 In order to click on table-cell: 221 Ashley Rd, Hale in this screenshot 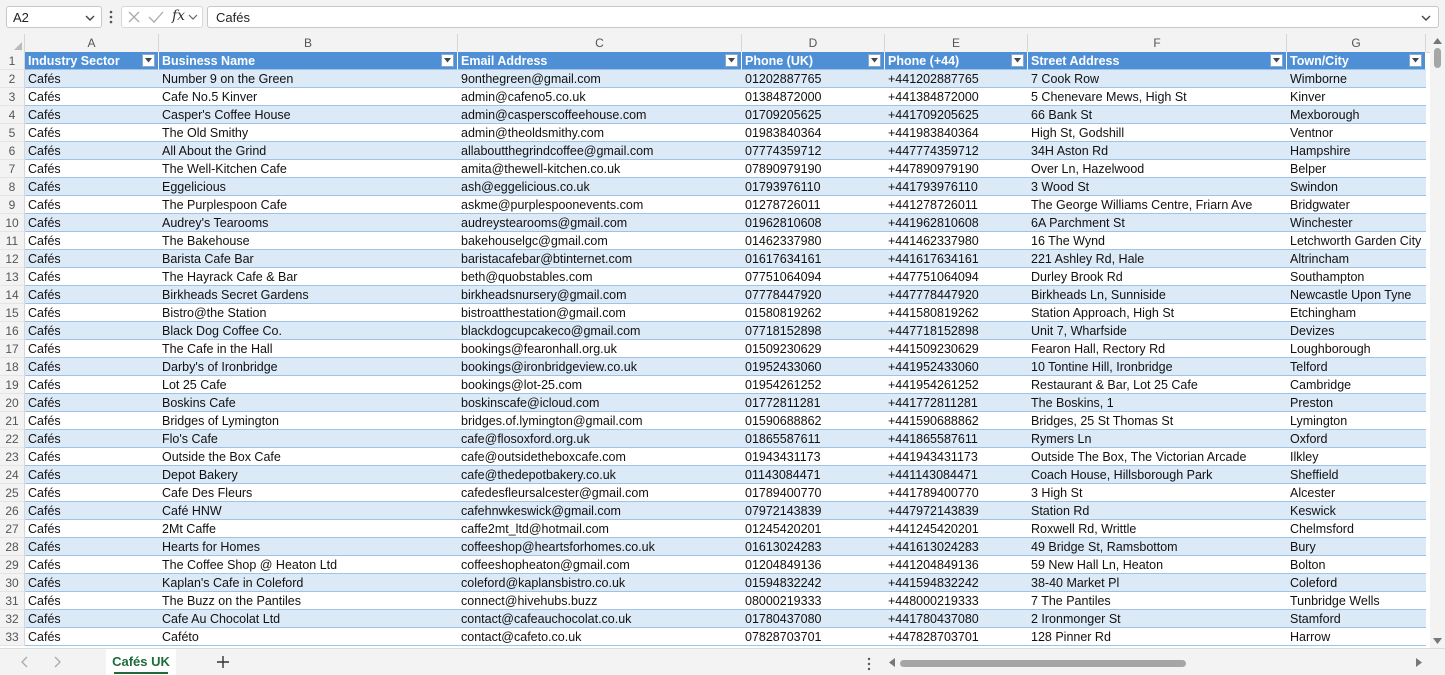, I will do `click(1157, 259)`.